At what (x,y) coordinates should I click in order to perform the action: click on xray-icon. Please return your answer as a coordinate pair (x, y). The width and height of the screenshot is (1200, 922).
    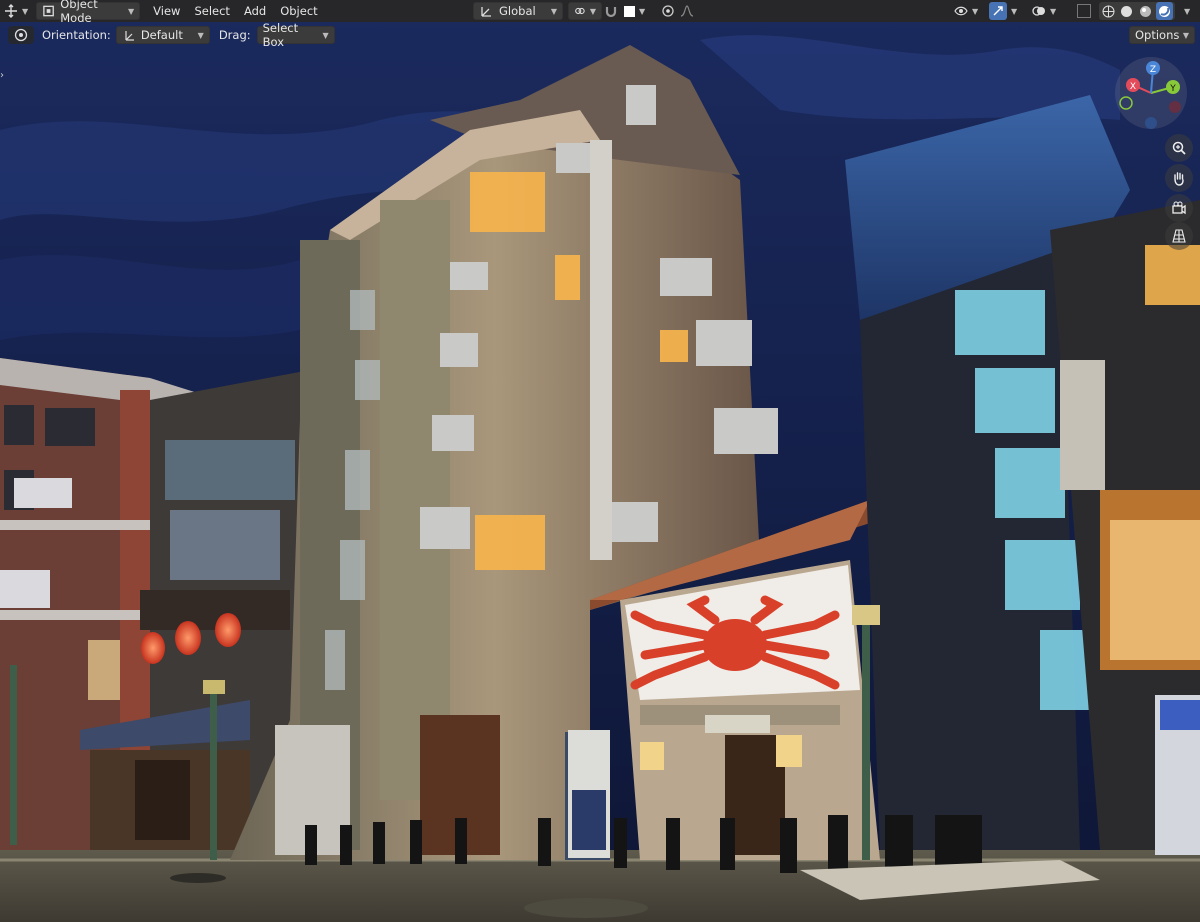
    Looking at the image, I should click on (1084, 11).